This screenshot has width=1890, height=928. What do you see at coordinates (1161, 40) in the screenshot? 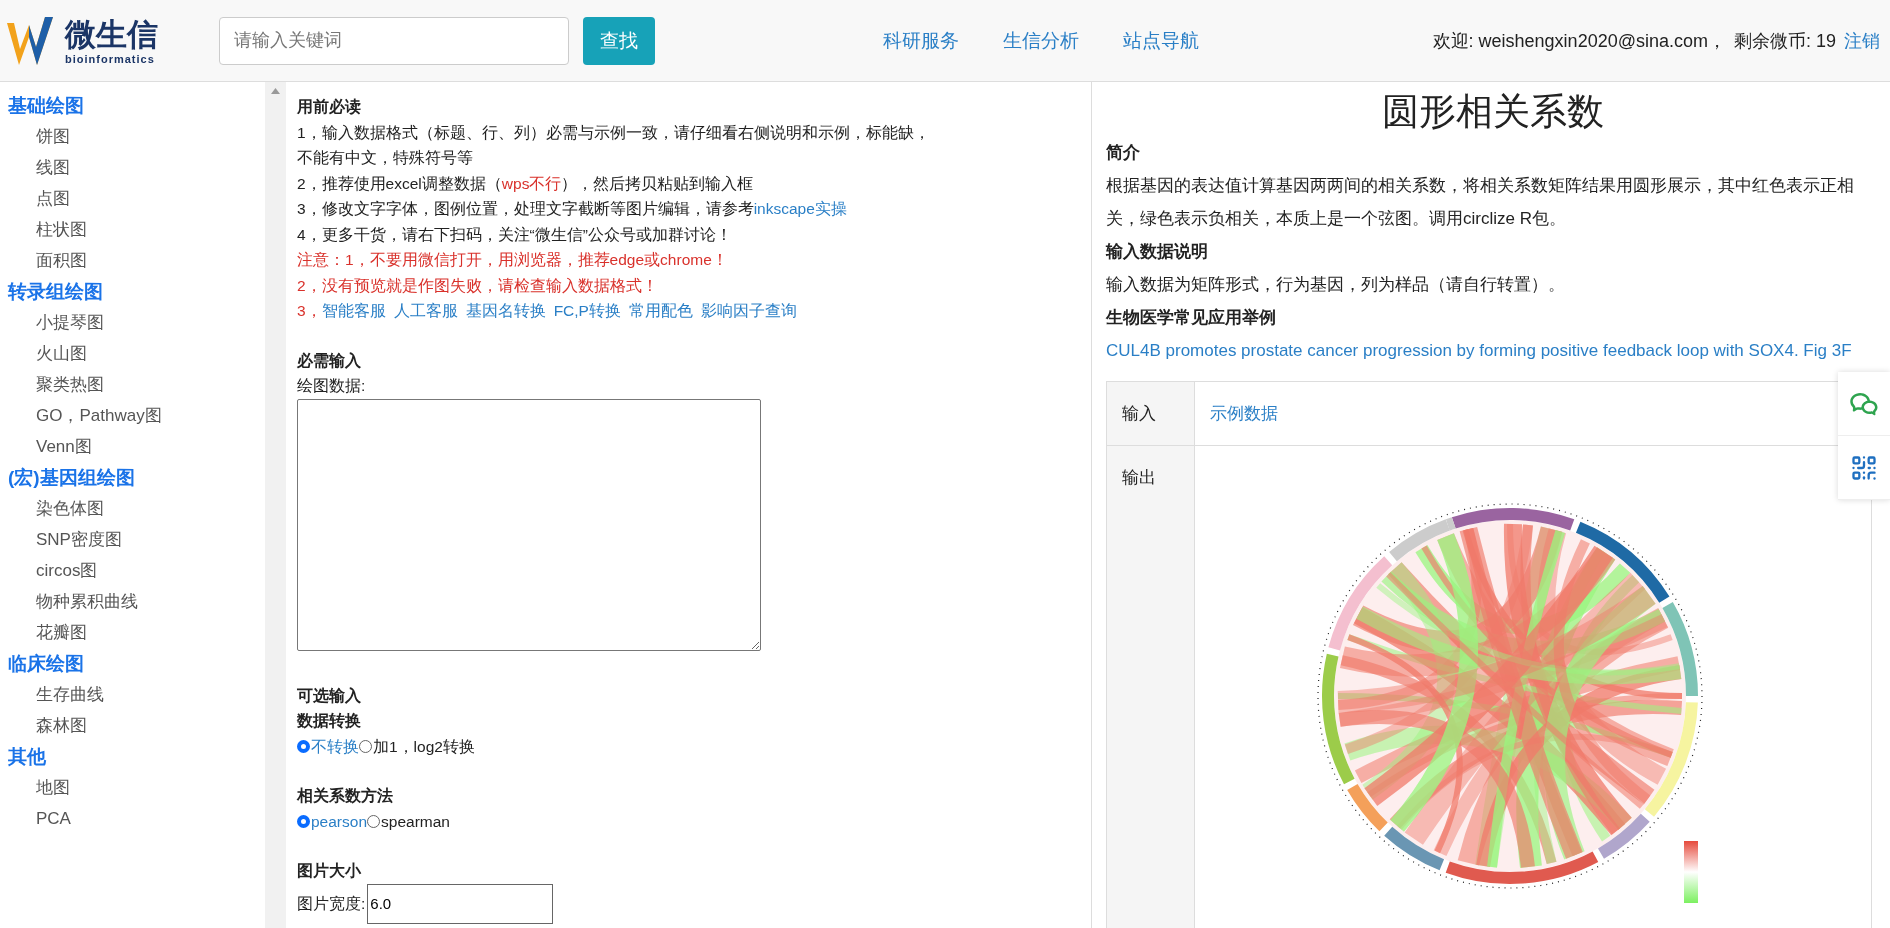
I see `nav-link: 站点导航` at bounding box center [1161, 40].